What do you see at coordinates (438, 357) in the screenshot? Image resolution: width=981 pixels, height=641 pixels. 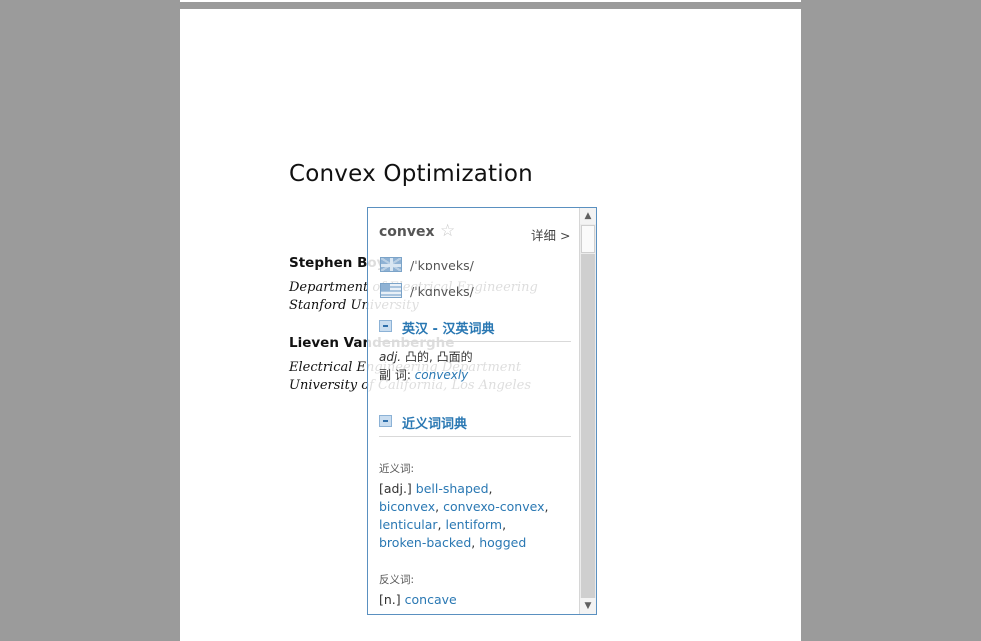 I see `definition-text: 凸的, 凸面的` at bounding box center [438, 357].